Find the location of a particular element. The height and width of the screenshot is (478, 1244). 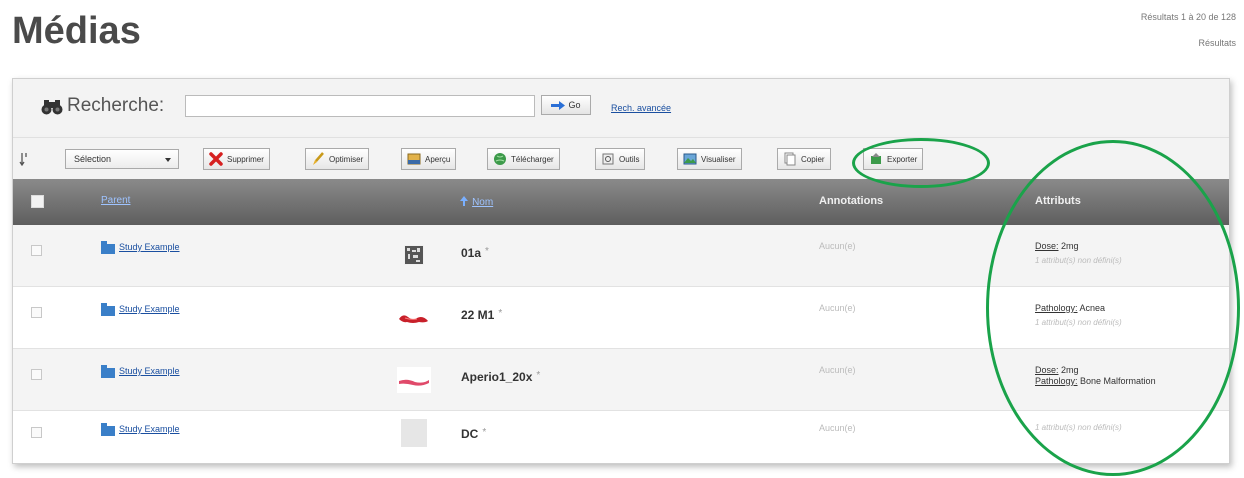

copy-icon is located at coordinates (790, 159).